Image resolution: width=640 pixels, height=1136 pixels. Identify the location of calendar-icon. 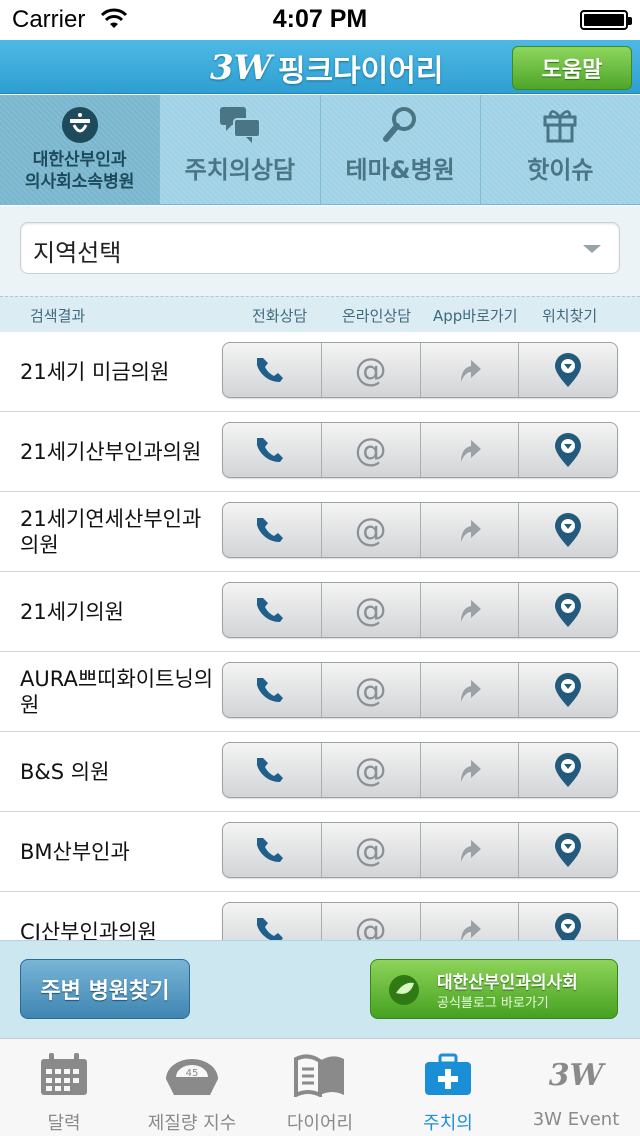
(64, 1075).